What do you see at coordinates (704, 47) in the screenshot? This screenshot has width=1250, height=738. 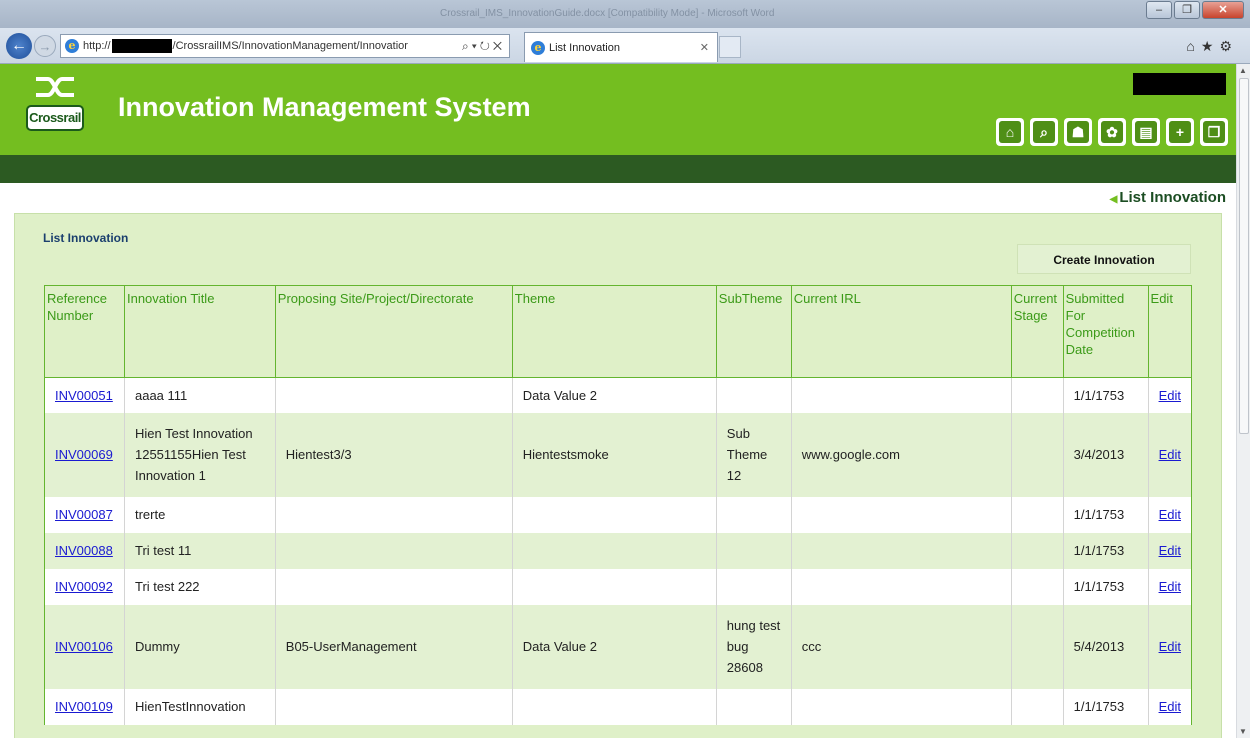 I see `tab-close-icon: ✕` at bounding box center [704, 47].